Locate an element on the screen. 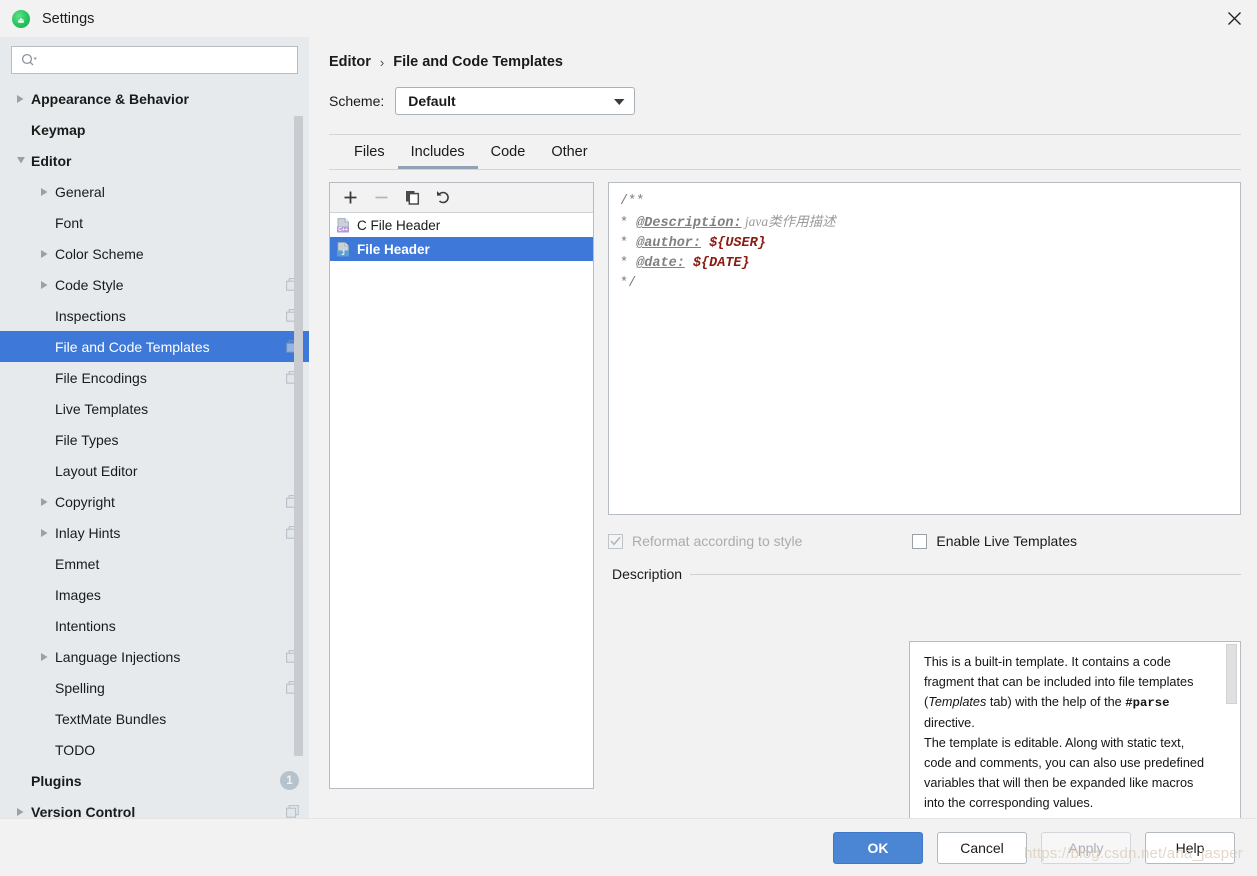 The height and width of the screenshot is (876, 1257). breadcrumb: Editor › File and Code Templates is located at coordinates (783, 53).